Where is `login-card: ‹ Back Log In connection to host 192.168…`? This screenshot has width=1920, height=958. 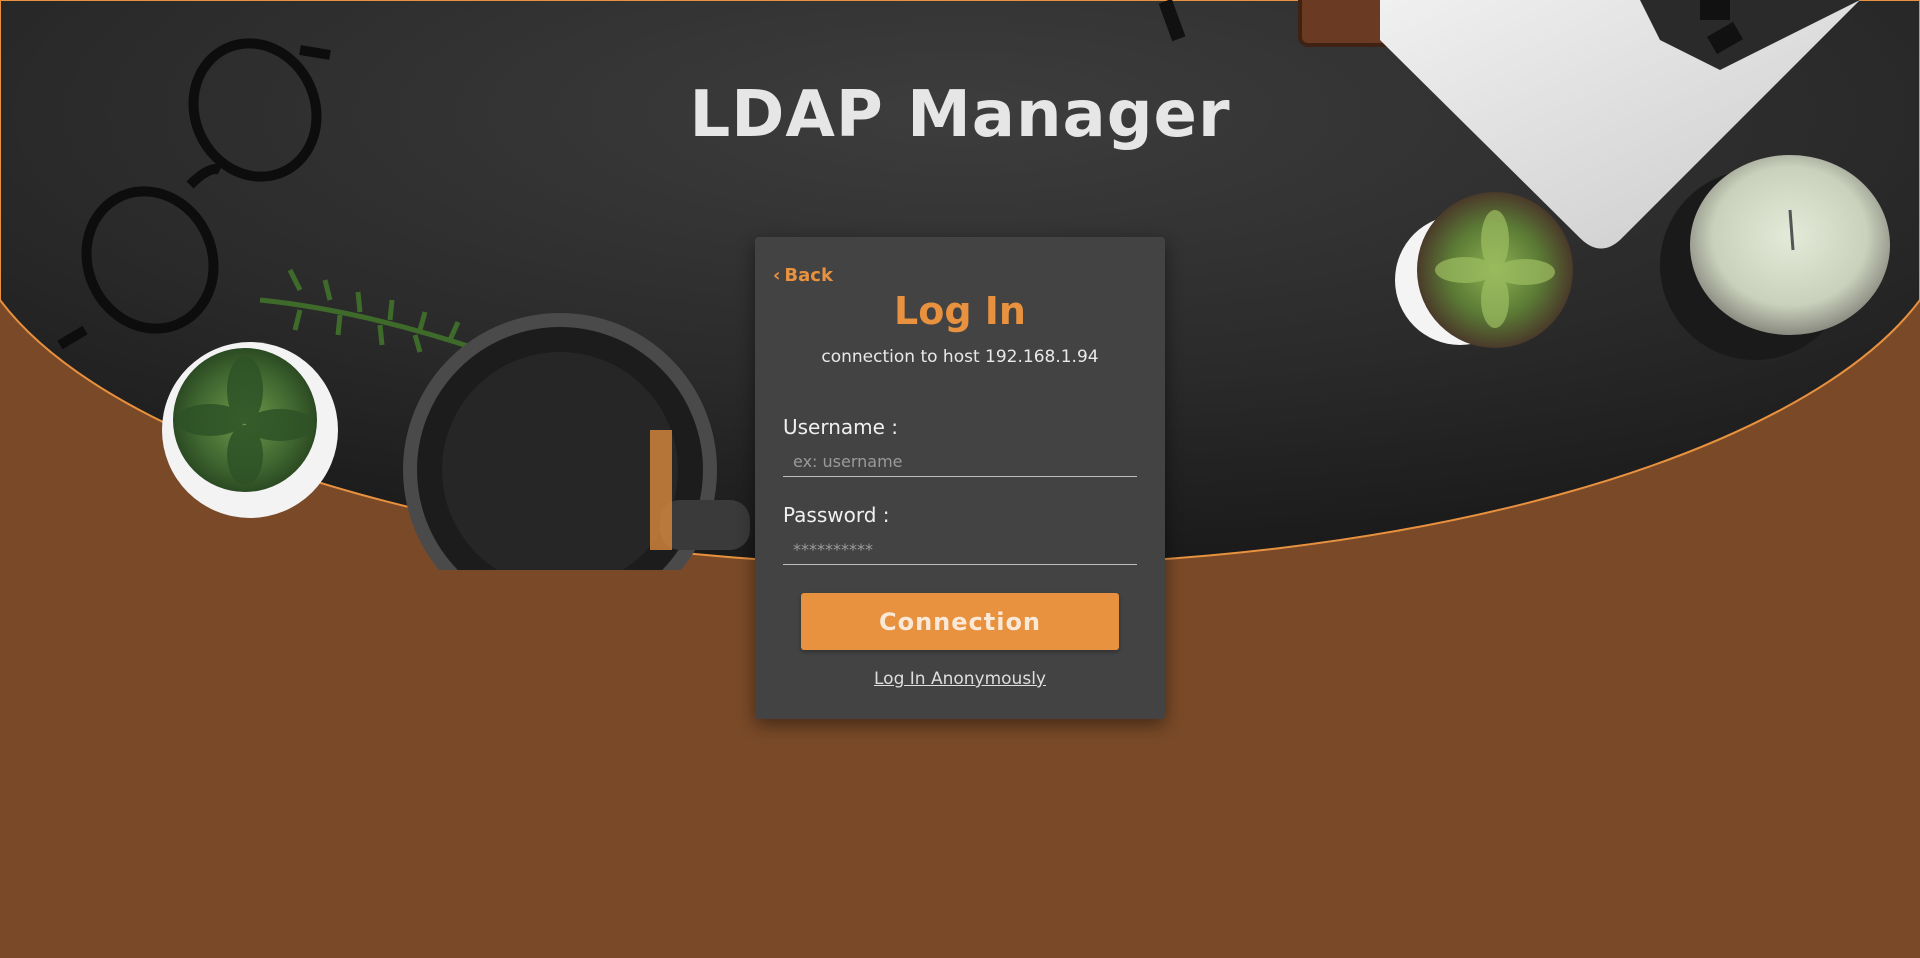 login-card: ‹ Back Log In connection to host 192.168… is located at coordinates (960, 478).